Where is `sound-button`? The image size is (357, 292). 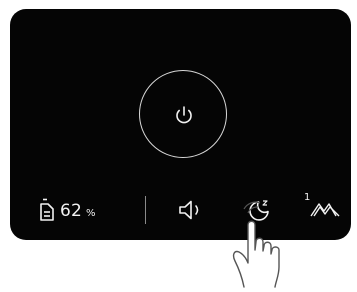
sound-button is located at coordinates (193, 210).